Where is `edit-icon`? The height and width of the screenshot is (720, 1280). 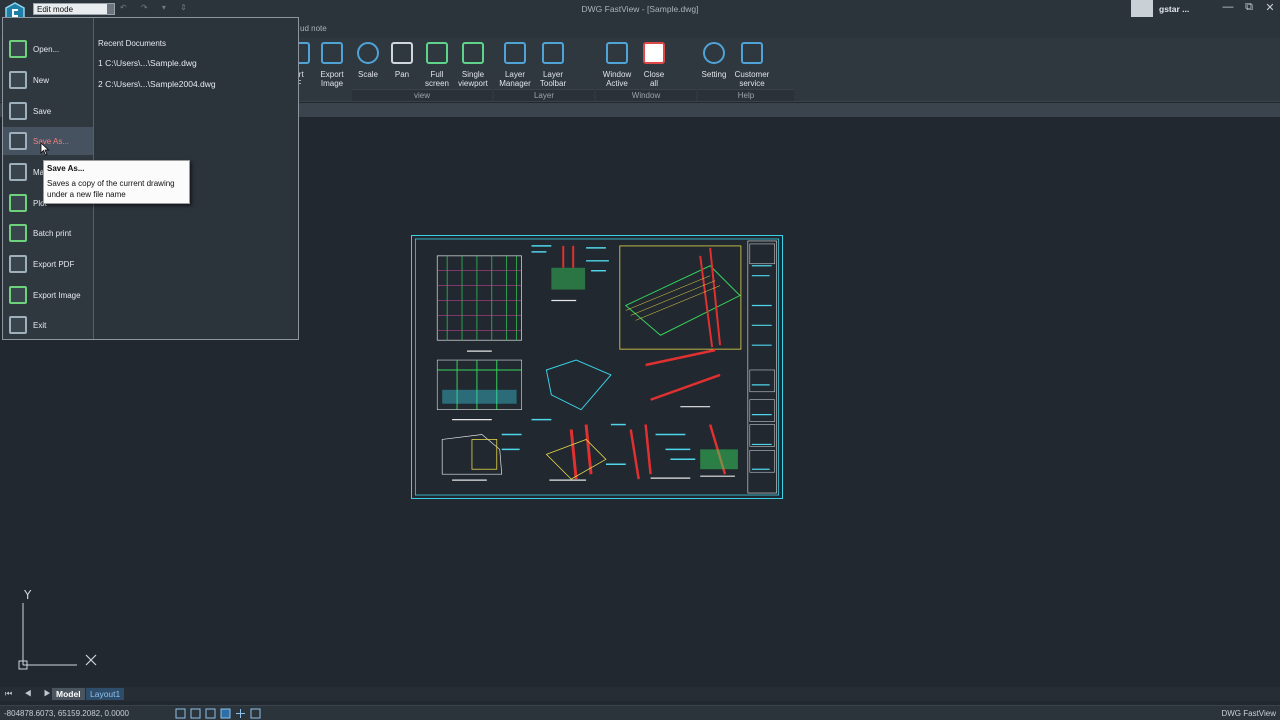
edit-icon is located at coordinates (752, 53).